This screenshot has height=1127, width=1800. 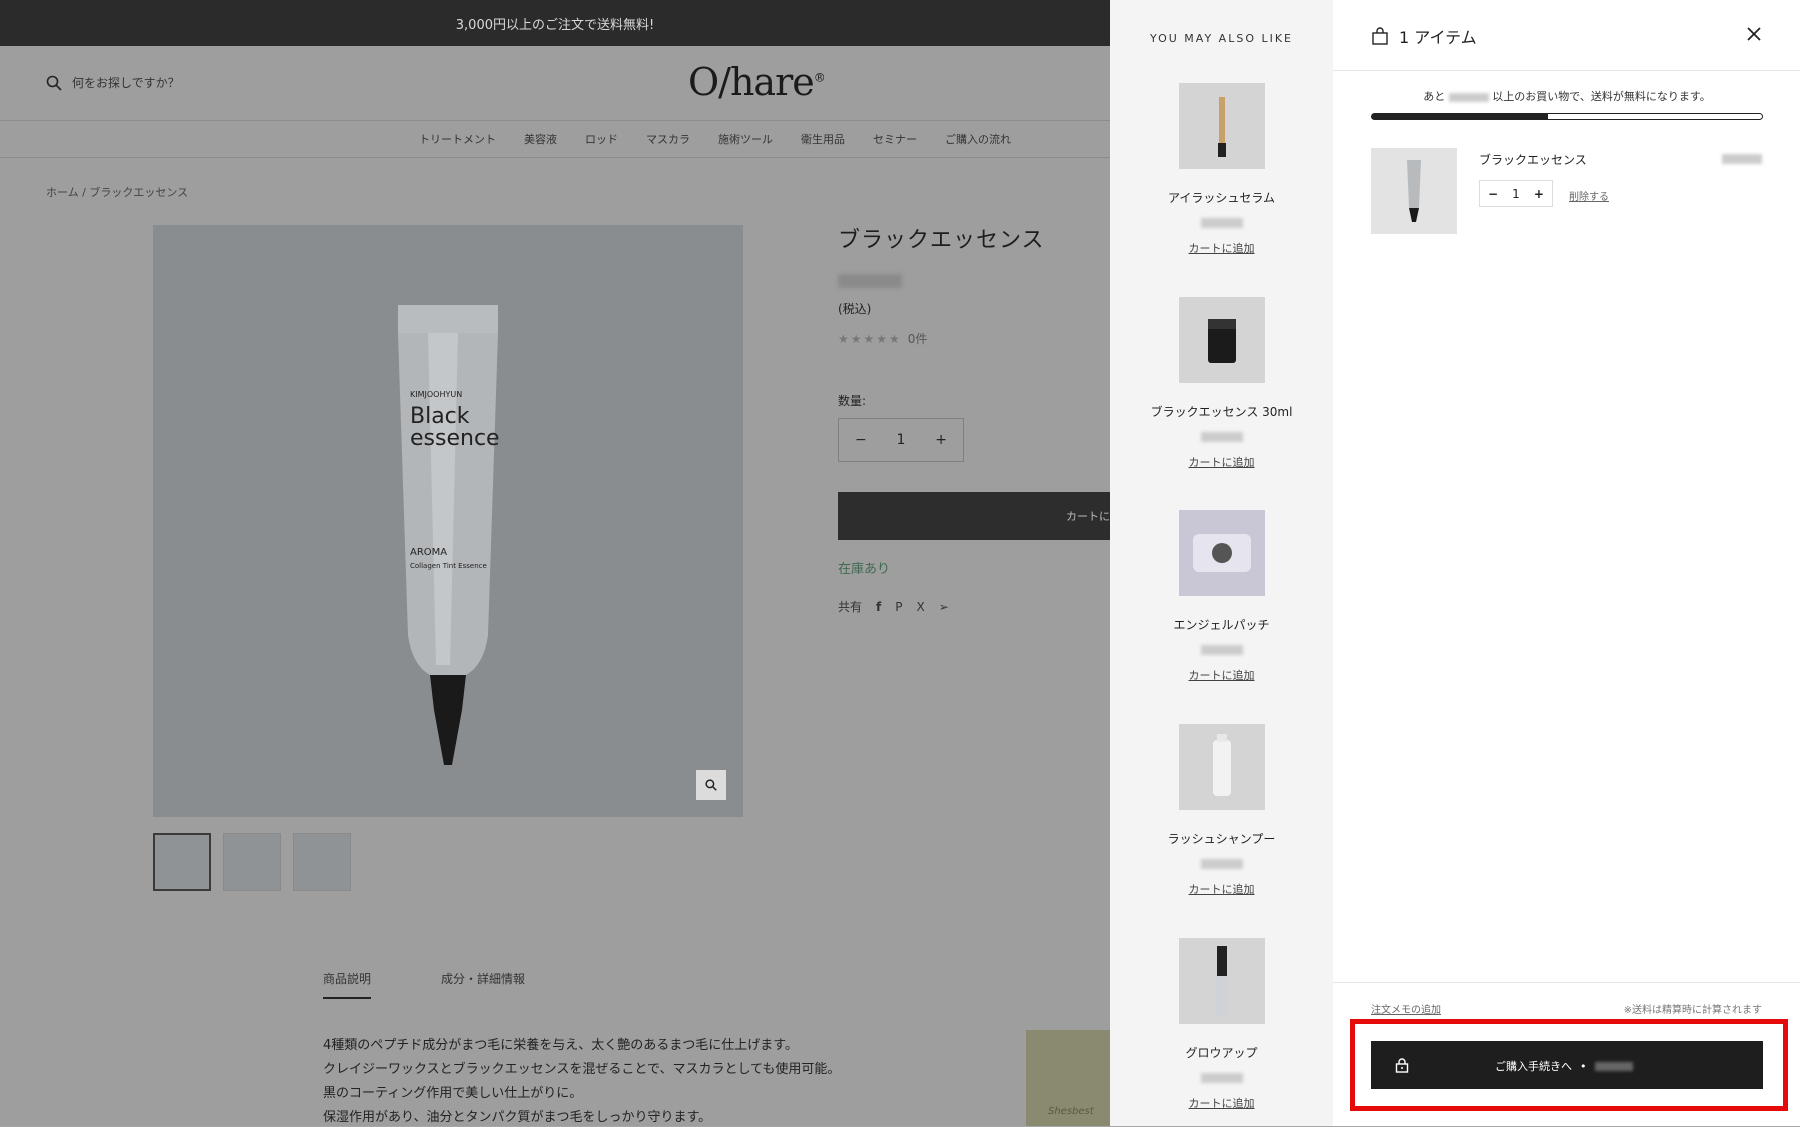 I want to click on quantity-value: 1, so click(x=901, y=440).